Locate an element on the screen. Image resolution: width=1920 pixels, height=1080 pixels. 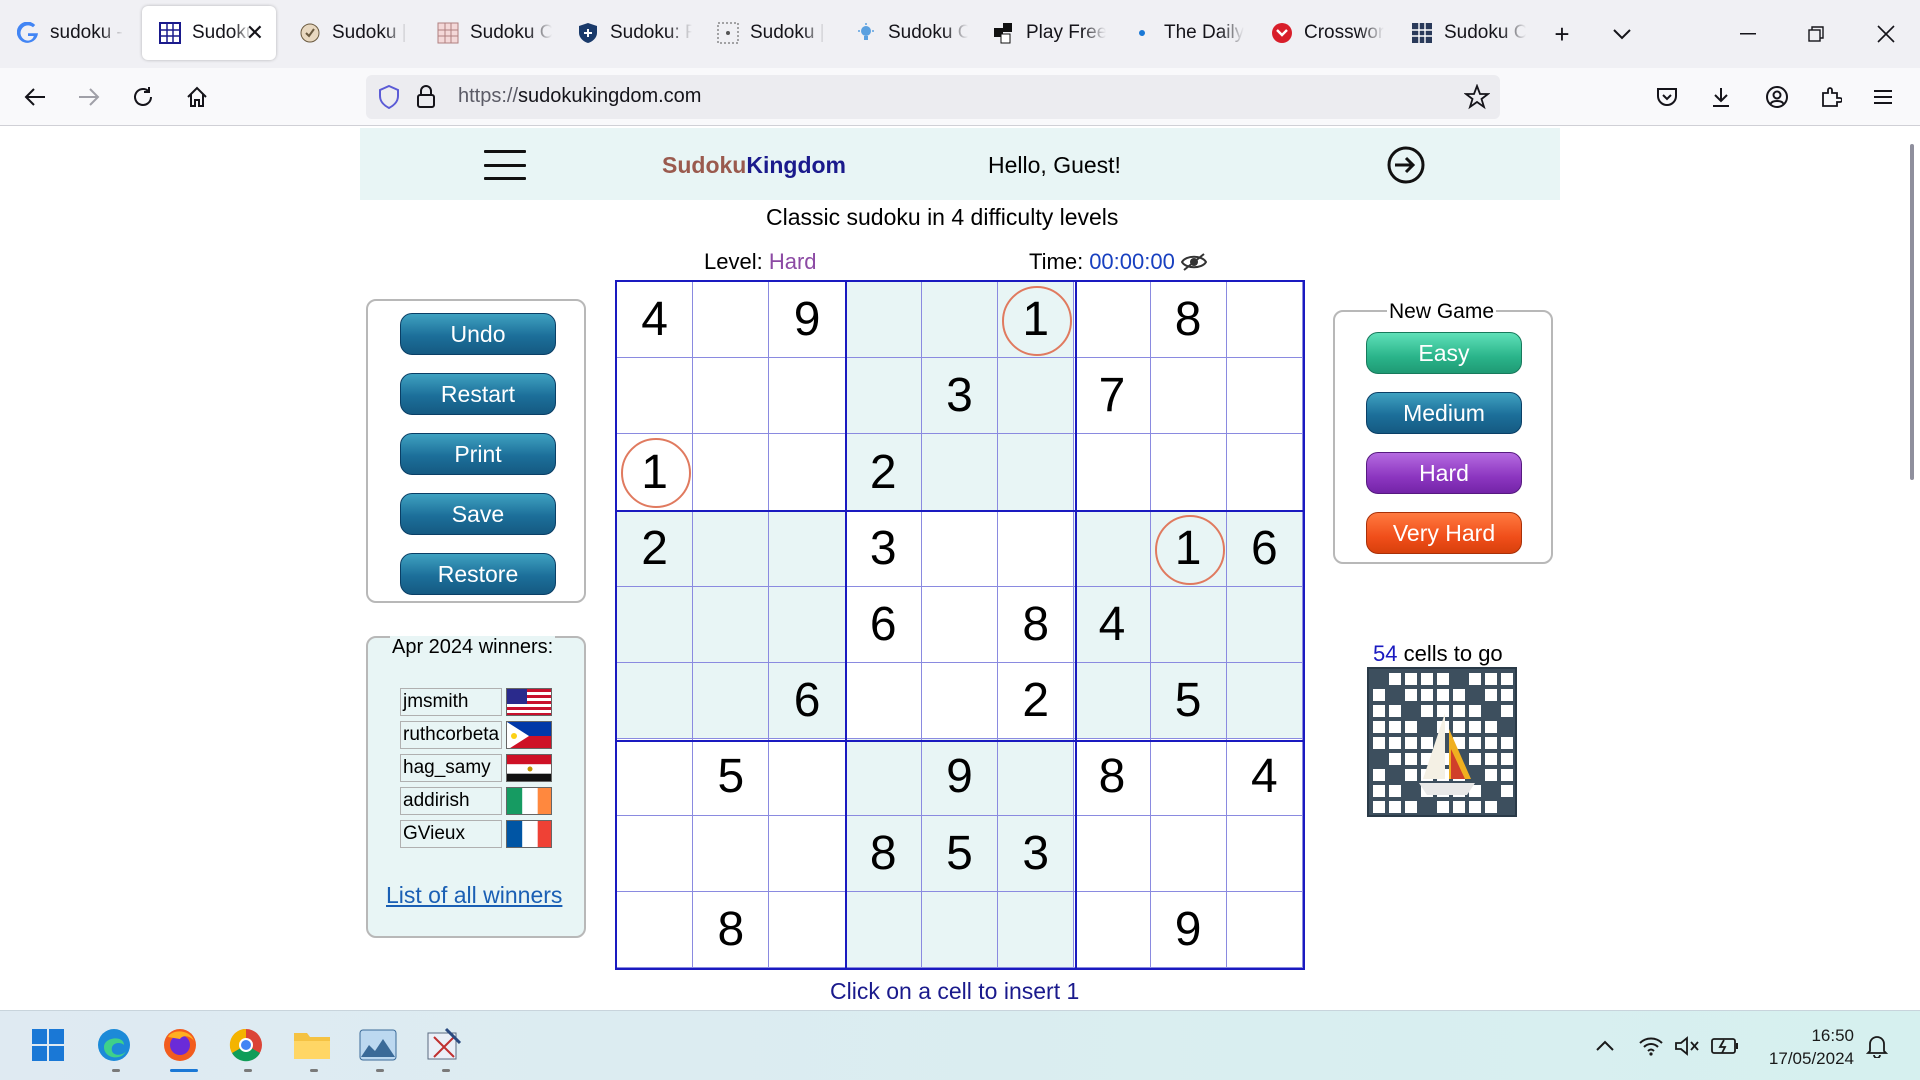
url-text: https://sudokukingdom.com is located at coordinates (579, 96).